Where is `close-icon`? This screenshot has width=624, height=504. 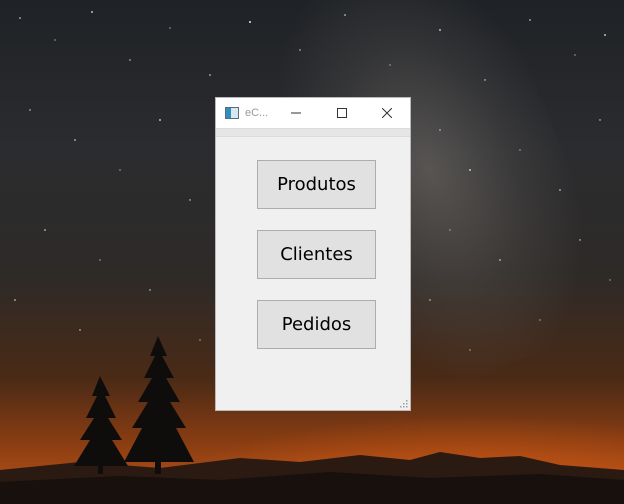 close-icon is located at coordinates (387, 113).